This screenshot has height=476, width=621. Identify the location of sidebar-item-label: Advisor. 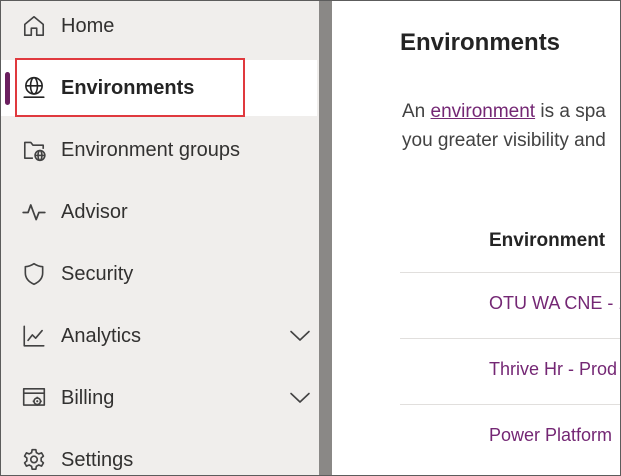
(94, 211).